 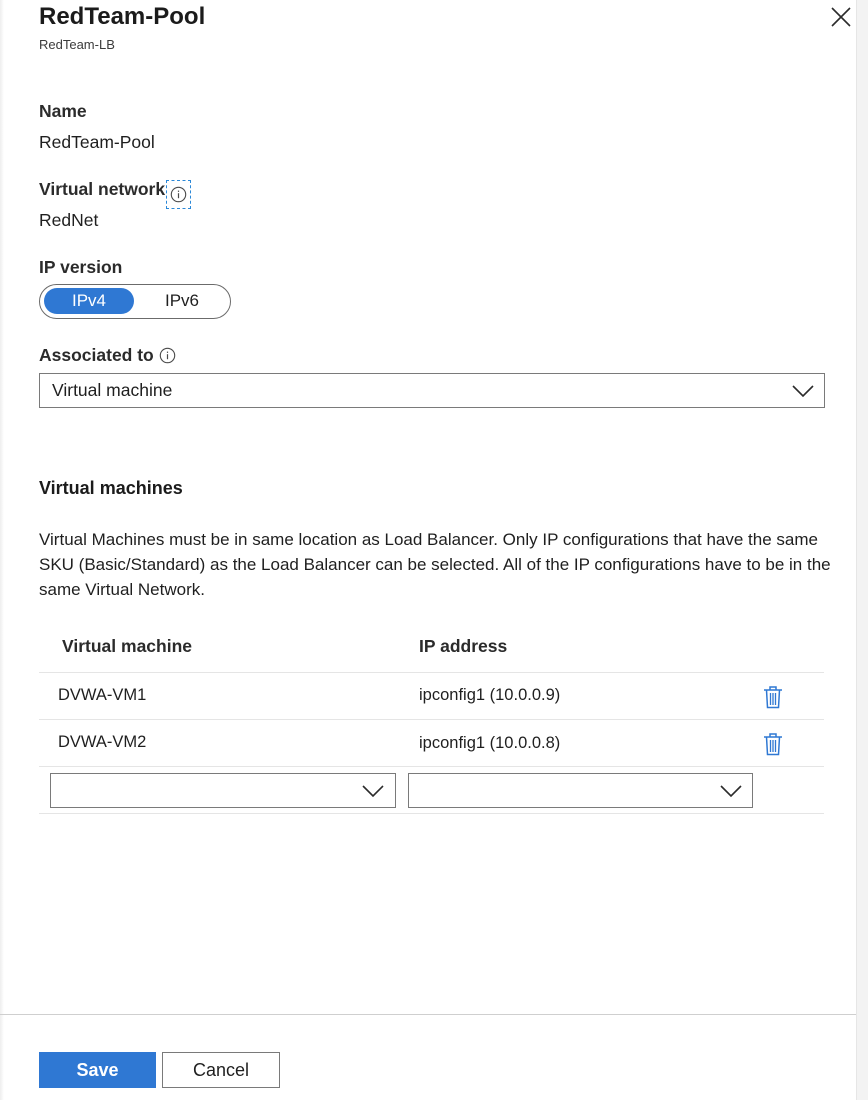 I want to click on associated-to-value: Virtual machine, so click(x=112, y=390).